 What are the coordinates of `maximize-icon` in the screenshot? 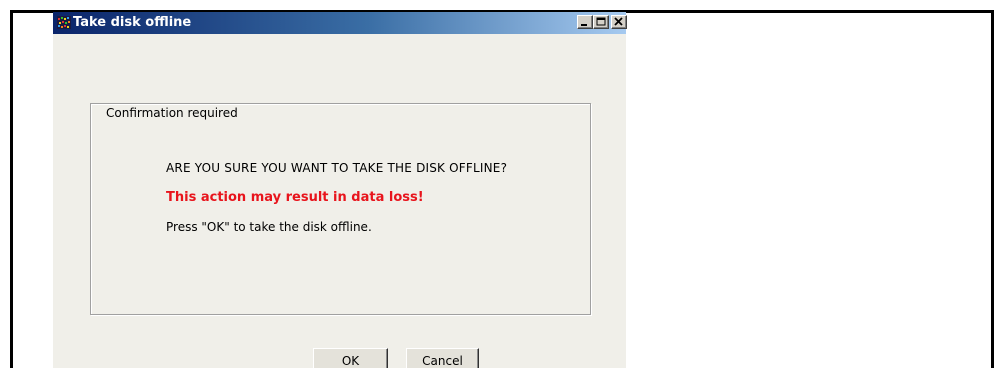 It's located at (601, 21).